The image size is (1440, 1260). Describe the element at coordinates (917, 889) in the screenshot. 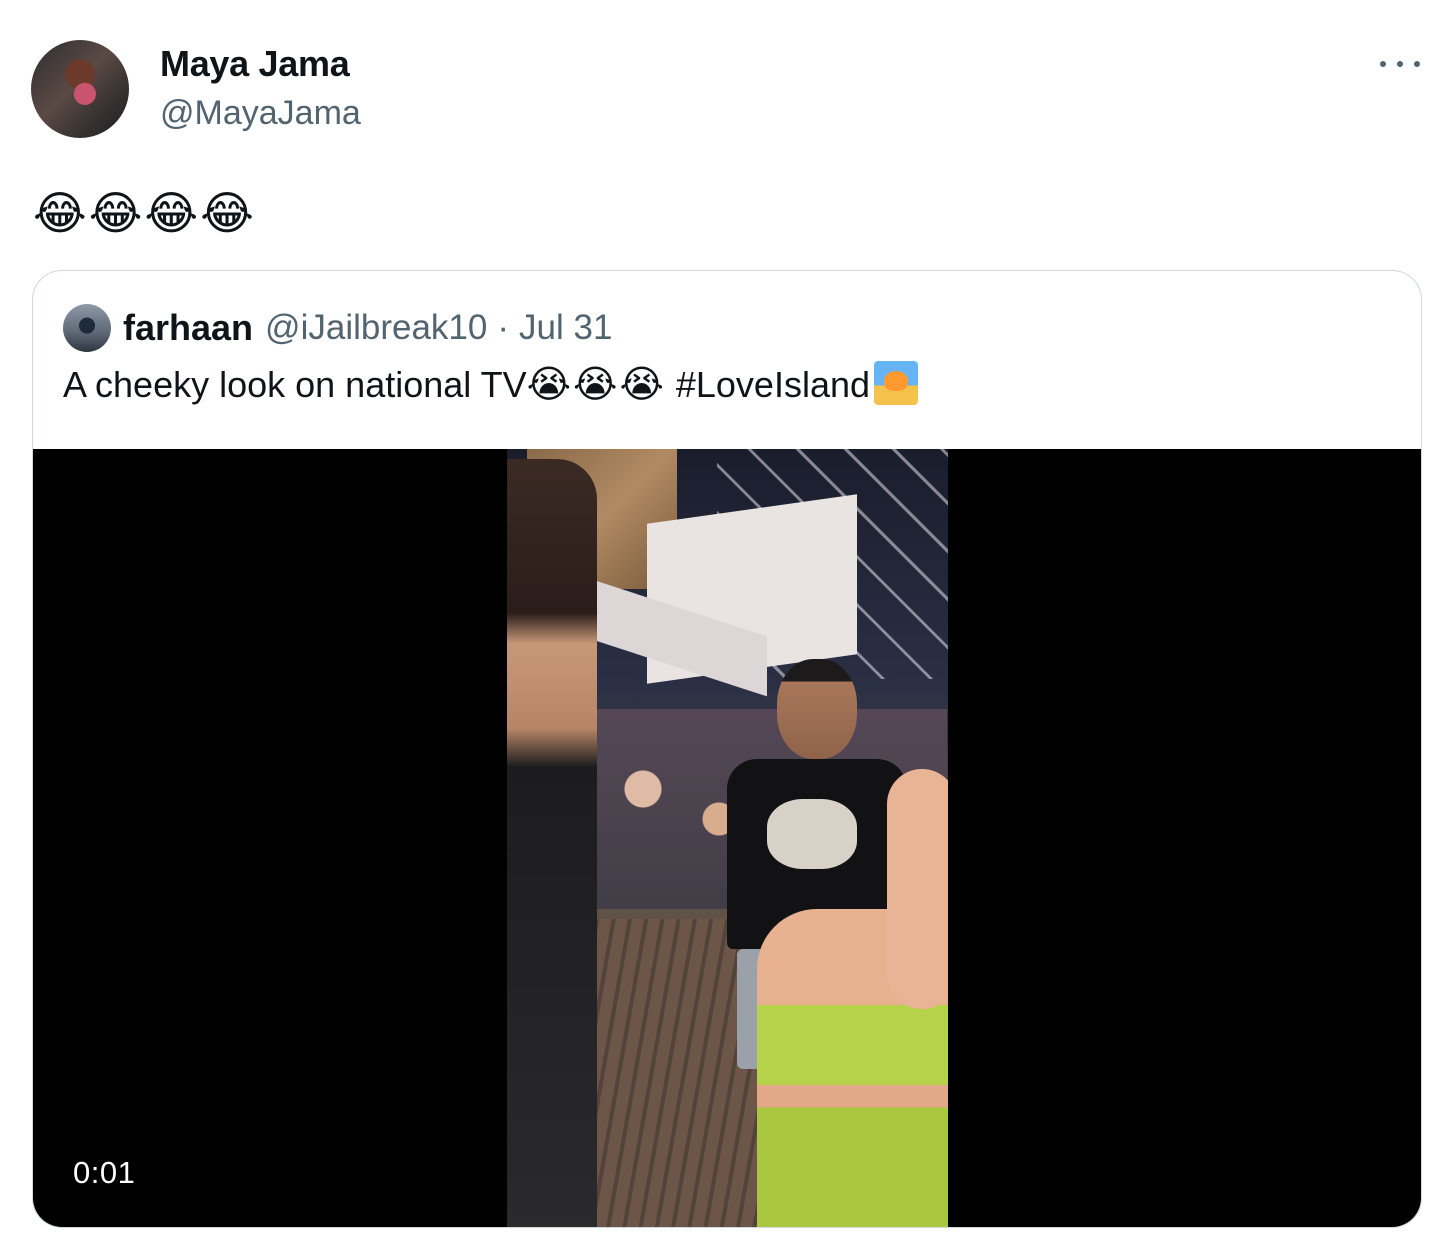

I see `raised-arm` at that location.